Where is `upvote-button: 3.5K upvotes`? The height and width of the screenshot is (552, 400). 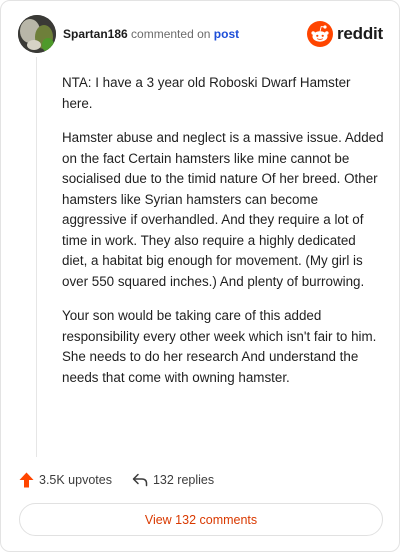 upvote-button: 3.5K upvotes is located at coordinates (65, 480).